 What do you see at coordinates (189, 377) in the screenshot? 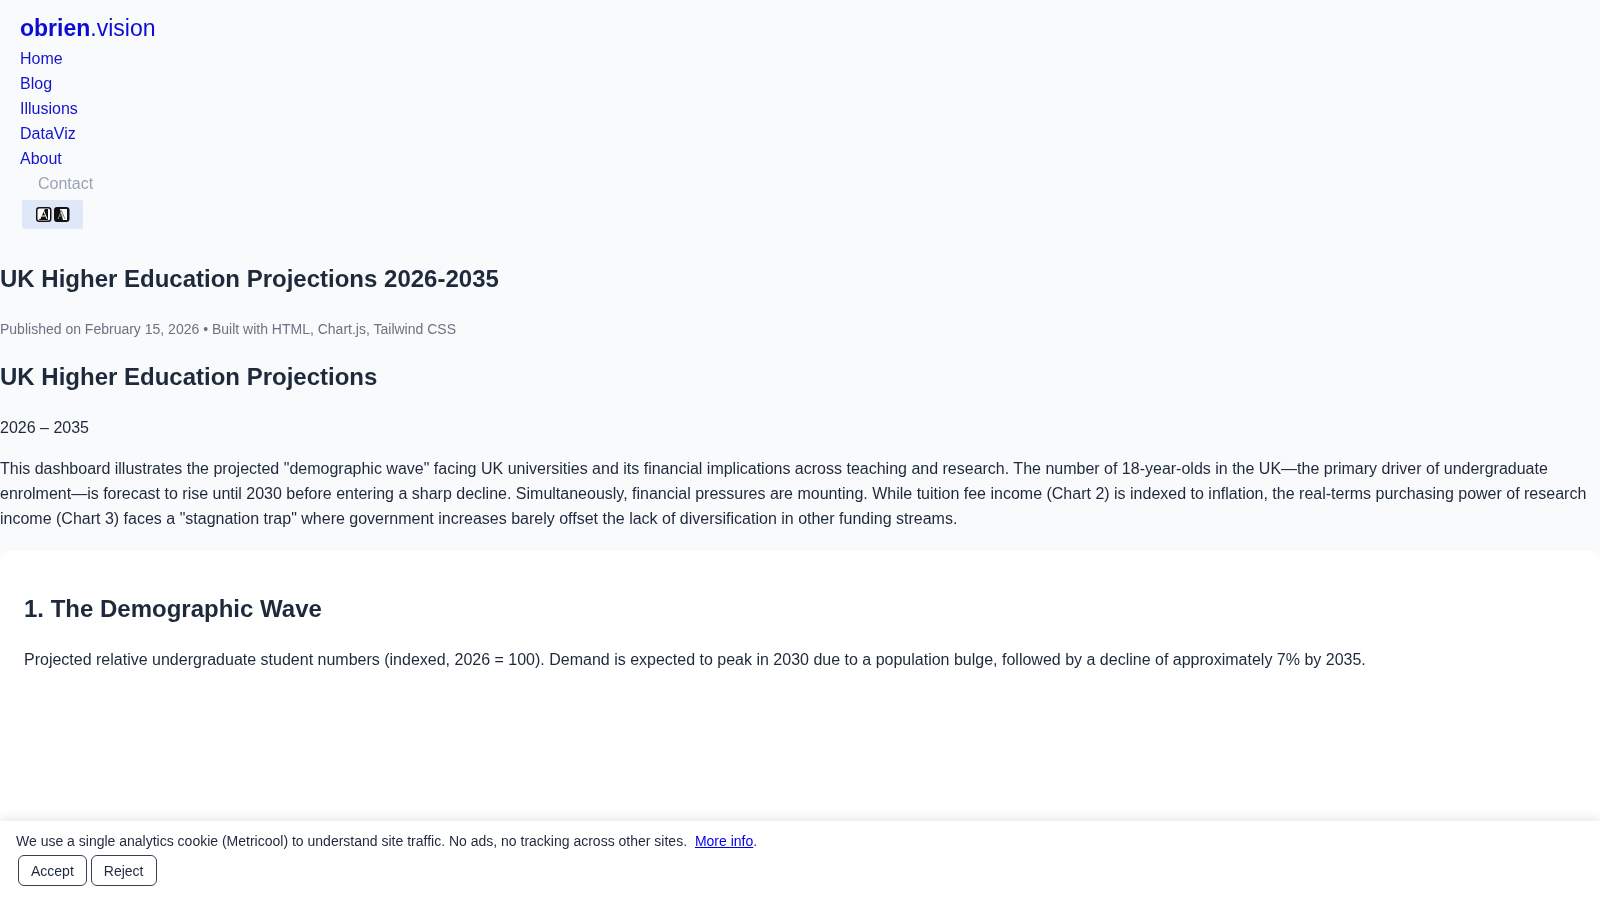
I see `dashboard-heading: UK Higher Education Projections` at bounding box center [189, 377].